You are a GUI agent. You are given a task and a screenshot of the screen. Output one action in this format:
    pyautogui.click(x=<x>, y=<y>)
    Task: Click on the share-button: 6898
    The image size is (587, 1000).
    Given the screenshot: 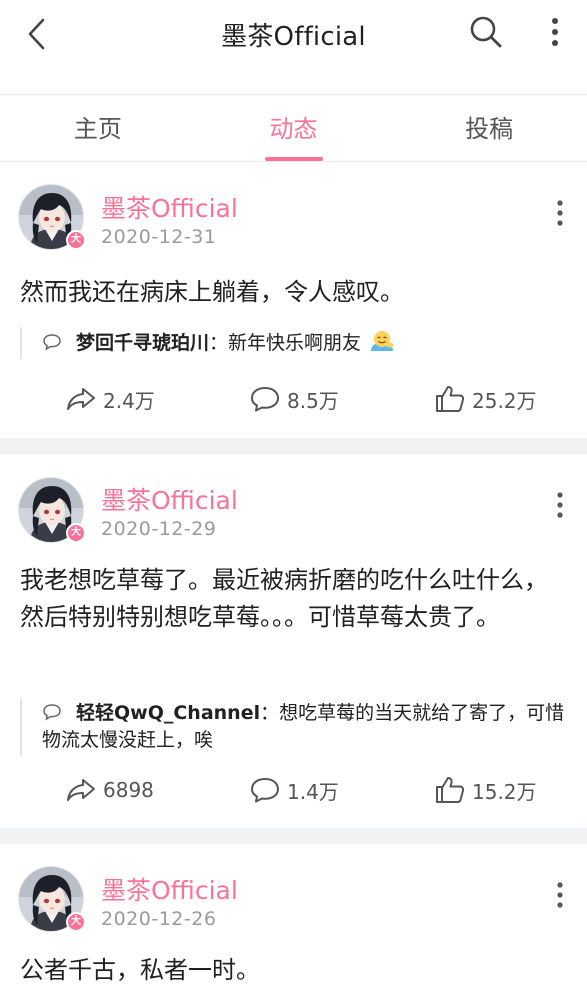 What is the action you would take?
    pyautogui.click(x=109, y=790)
    